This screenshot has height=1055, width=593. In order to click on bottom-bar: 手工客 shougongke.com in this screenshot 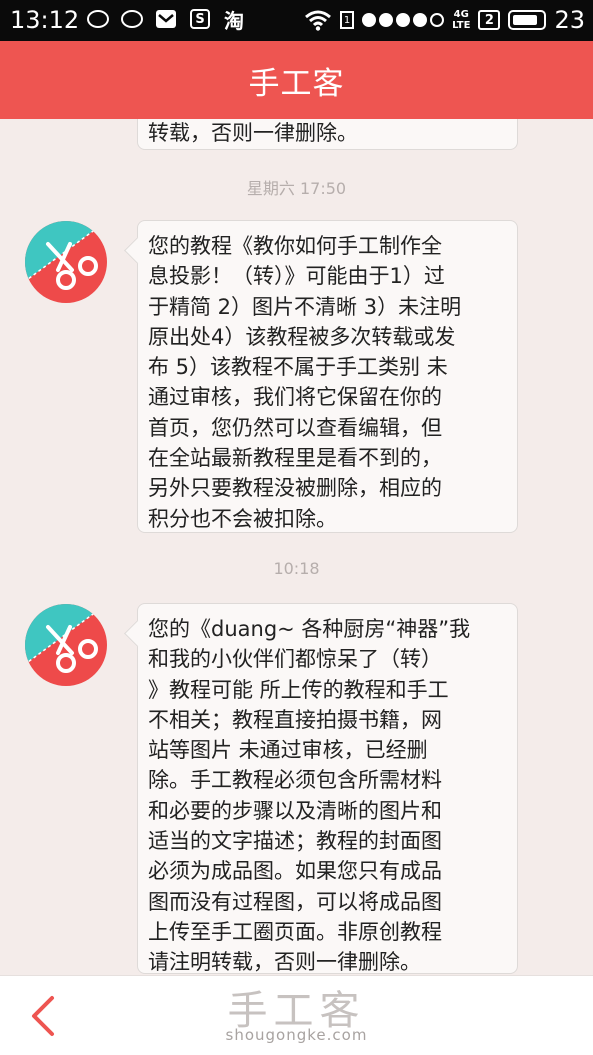, I will do `click(296, 1015)`.